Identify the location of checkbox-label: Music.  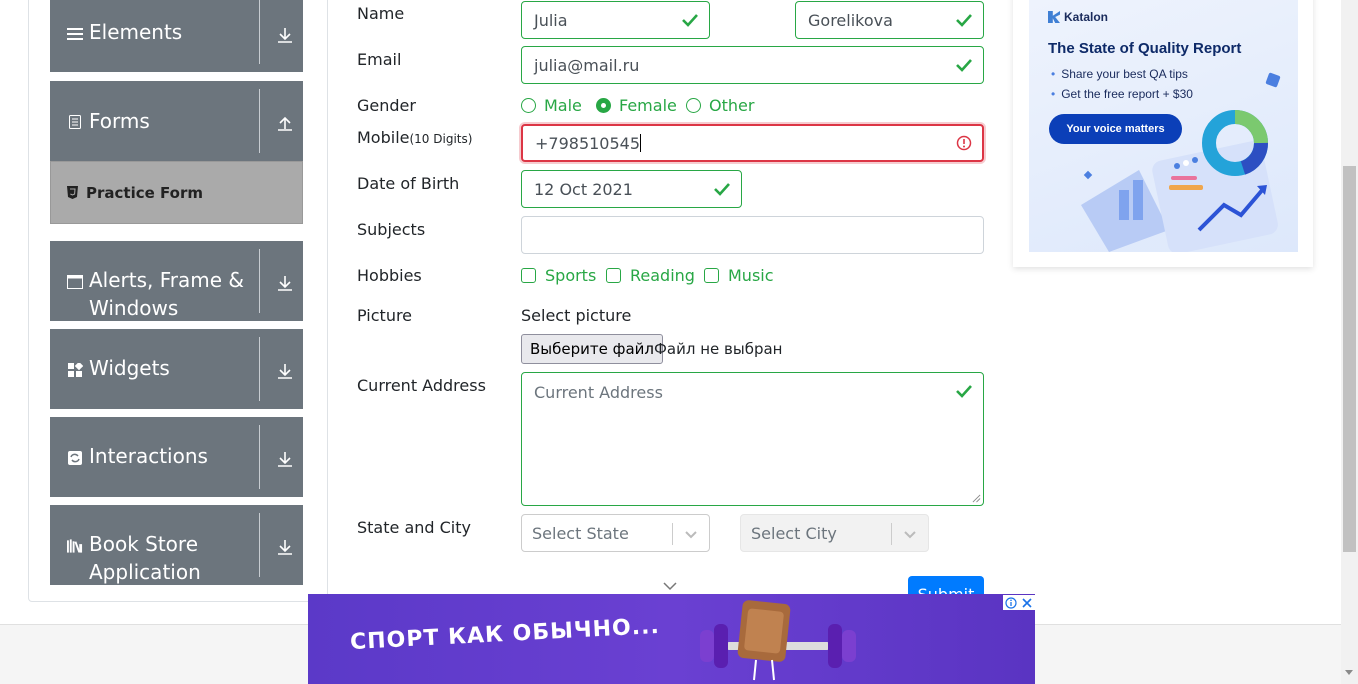
(751, 275).